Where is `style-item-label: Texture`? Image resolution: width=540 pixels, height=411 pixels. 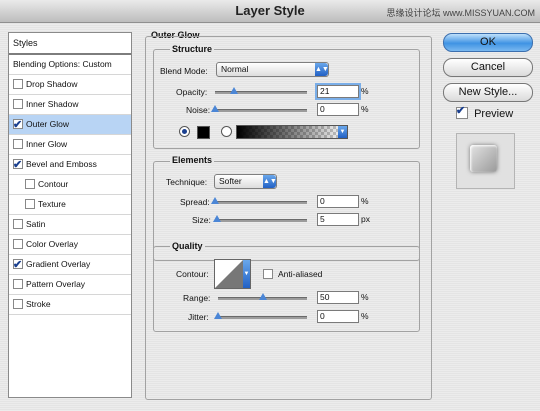 style-item-label: Texture is located at coordinates (52, 204).